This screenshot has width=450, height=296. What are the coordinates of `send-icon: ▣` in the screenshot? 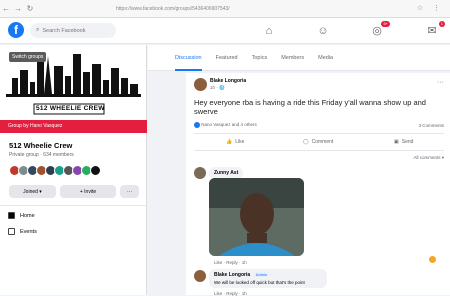 It's located at (396, 142).